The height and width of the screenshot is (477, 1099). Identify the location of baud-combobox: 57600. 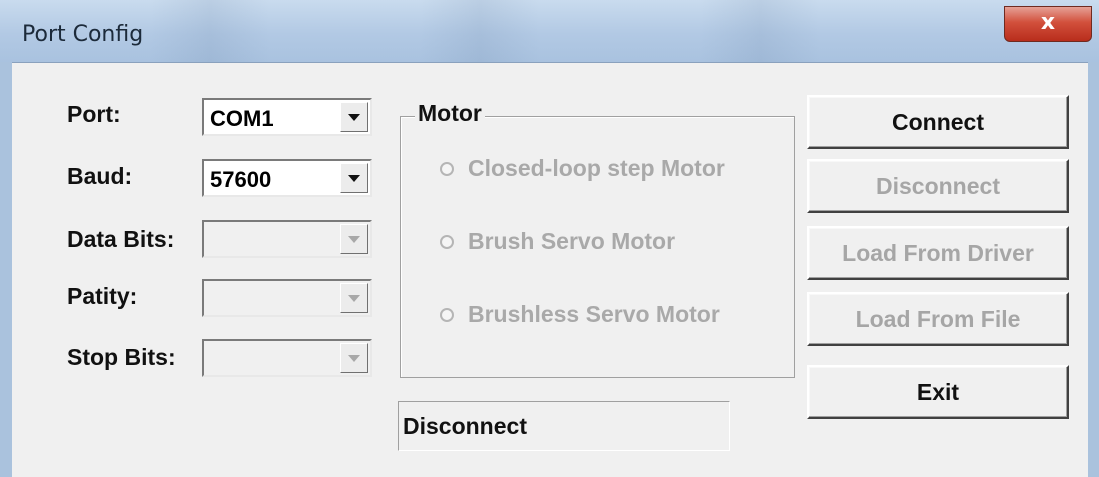
(287, 178).